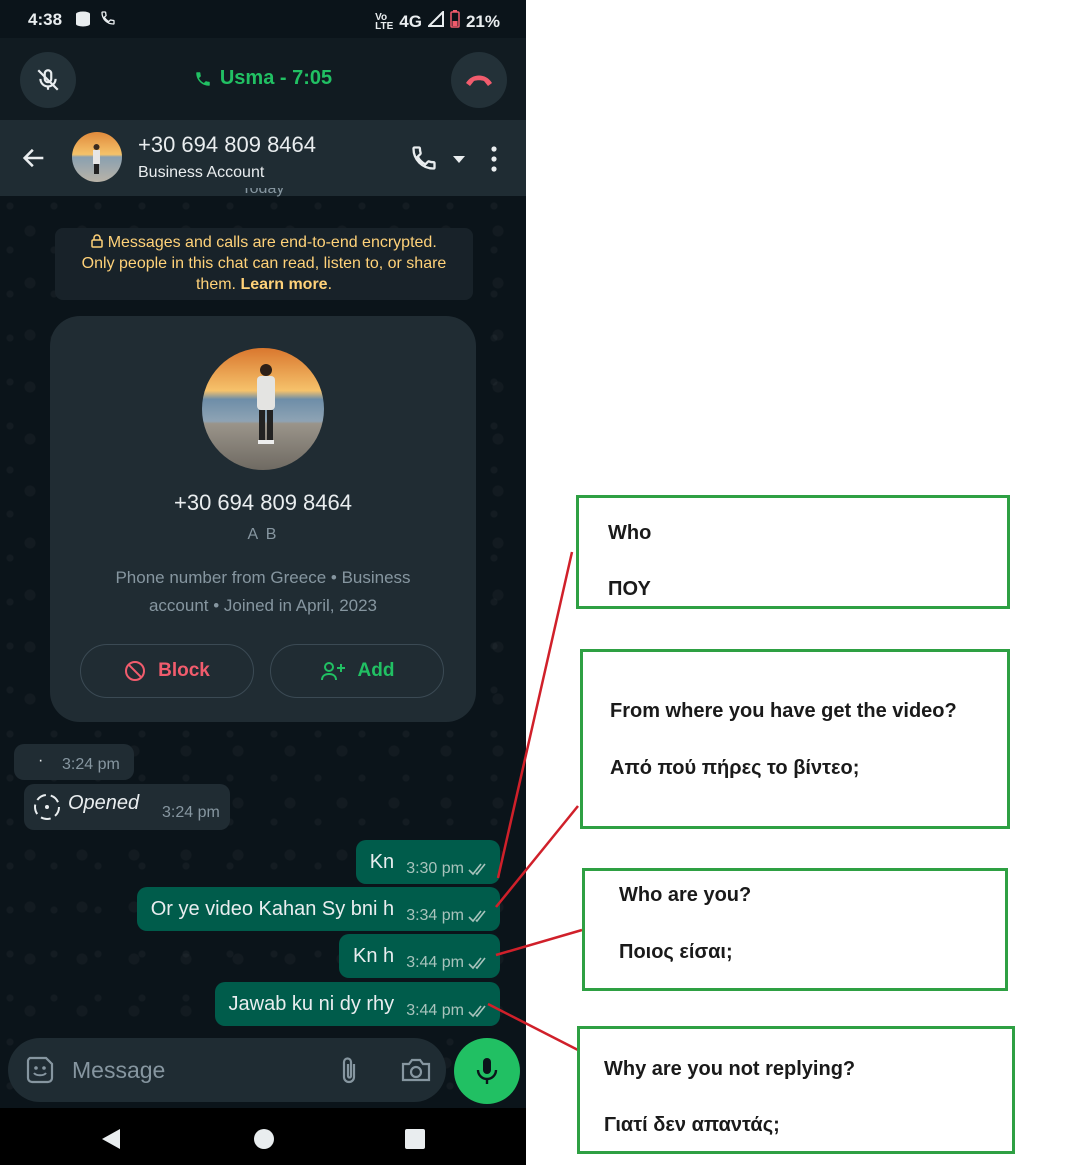 This screenshot has width=1080, height=1165. What do you see at coordinates (629, 589) in the screenshot?
I see `annotation-greek: ΠΟΥ` at bounding box center [629, 589].